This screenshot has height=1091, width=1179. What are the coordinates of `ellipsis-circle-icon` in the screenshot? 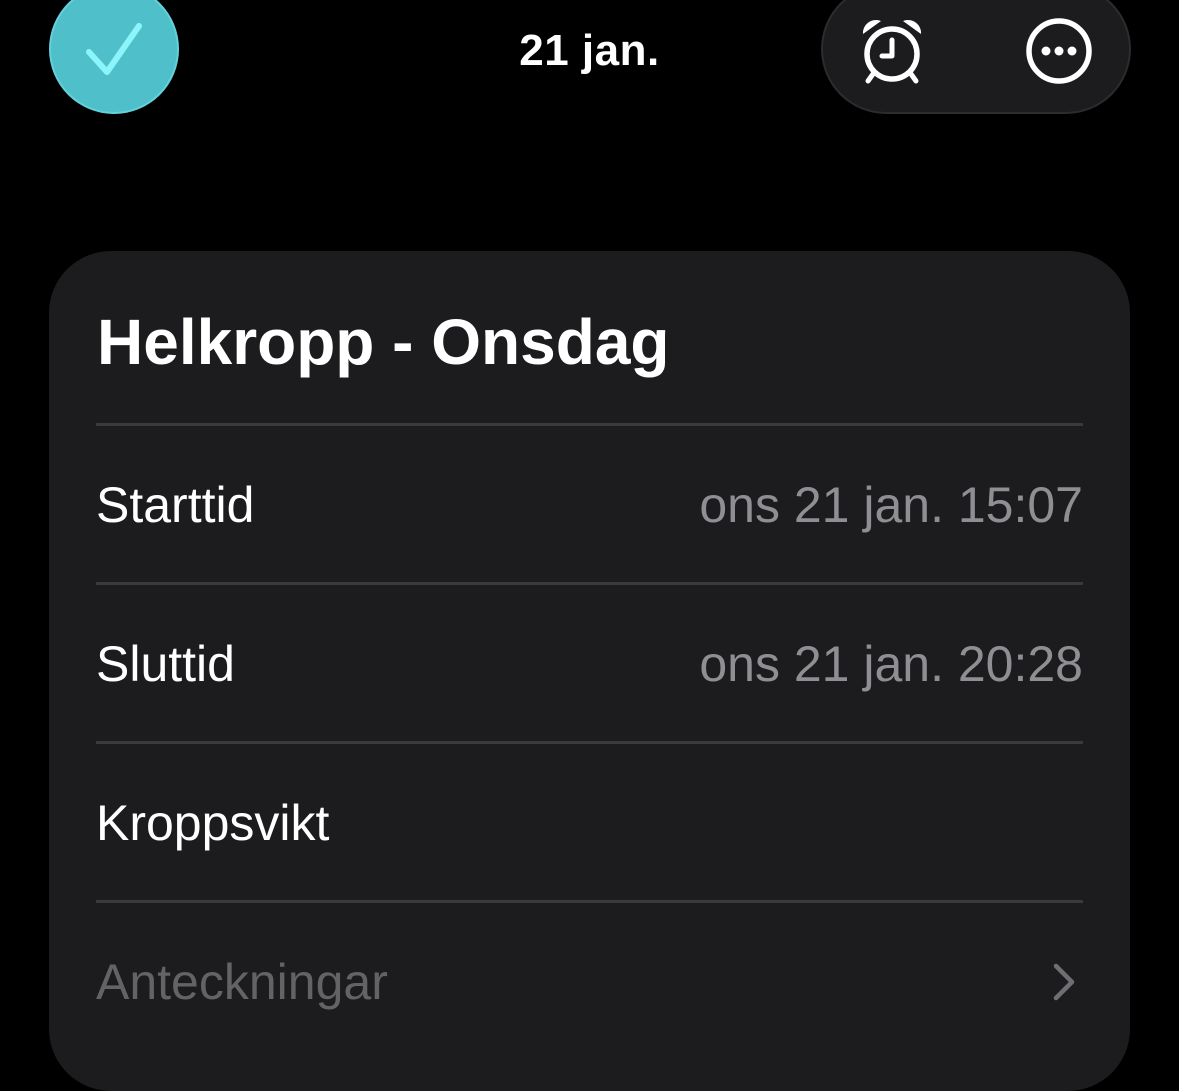 It's located at (1059, 51).